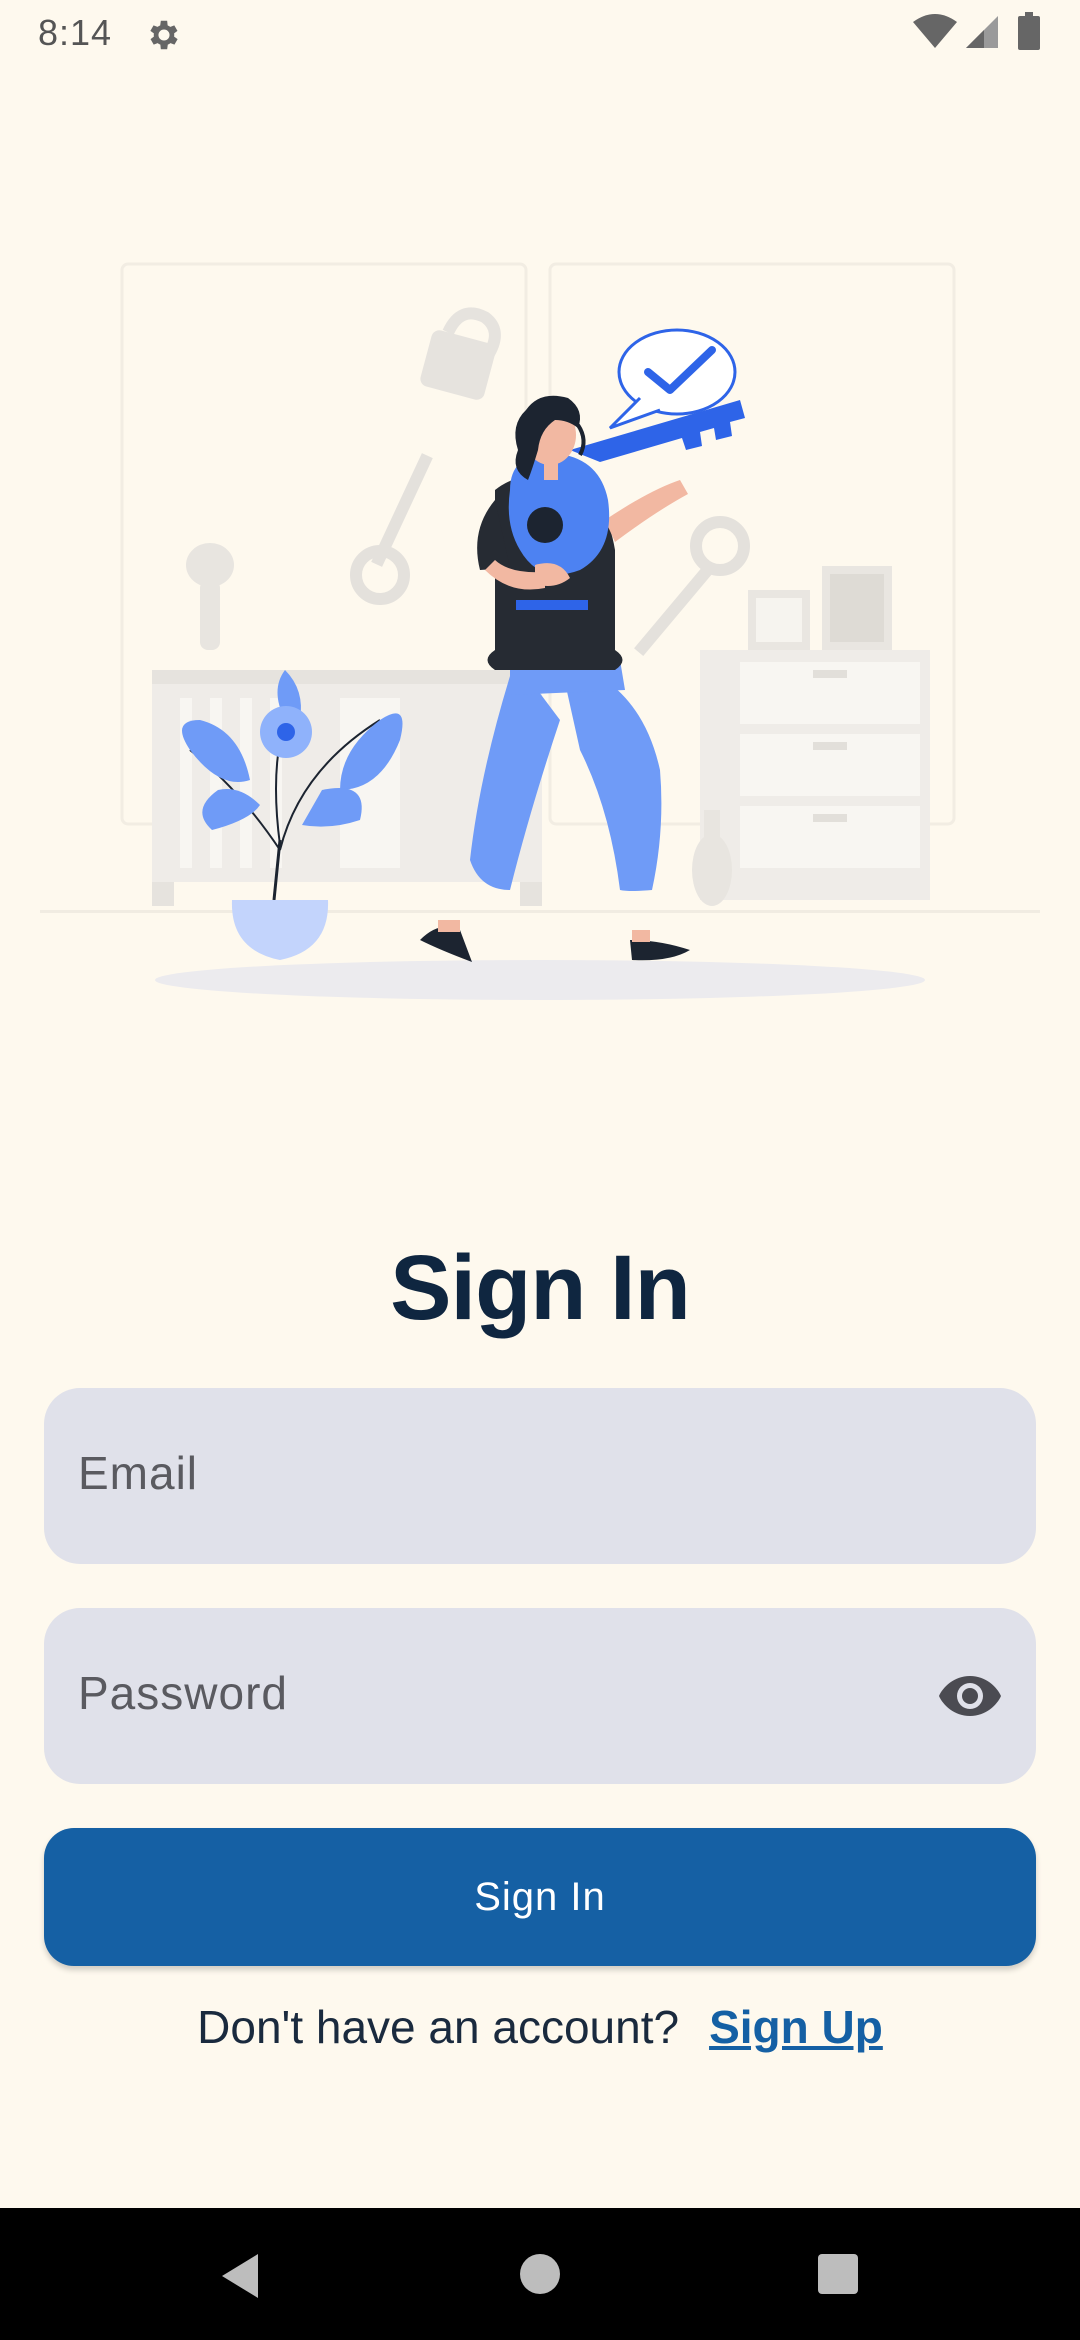  What do you see at coordinates (982, 32) in the screenshot?
I see `signal-icon` at bounding box center [982, 32].